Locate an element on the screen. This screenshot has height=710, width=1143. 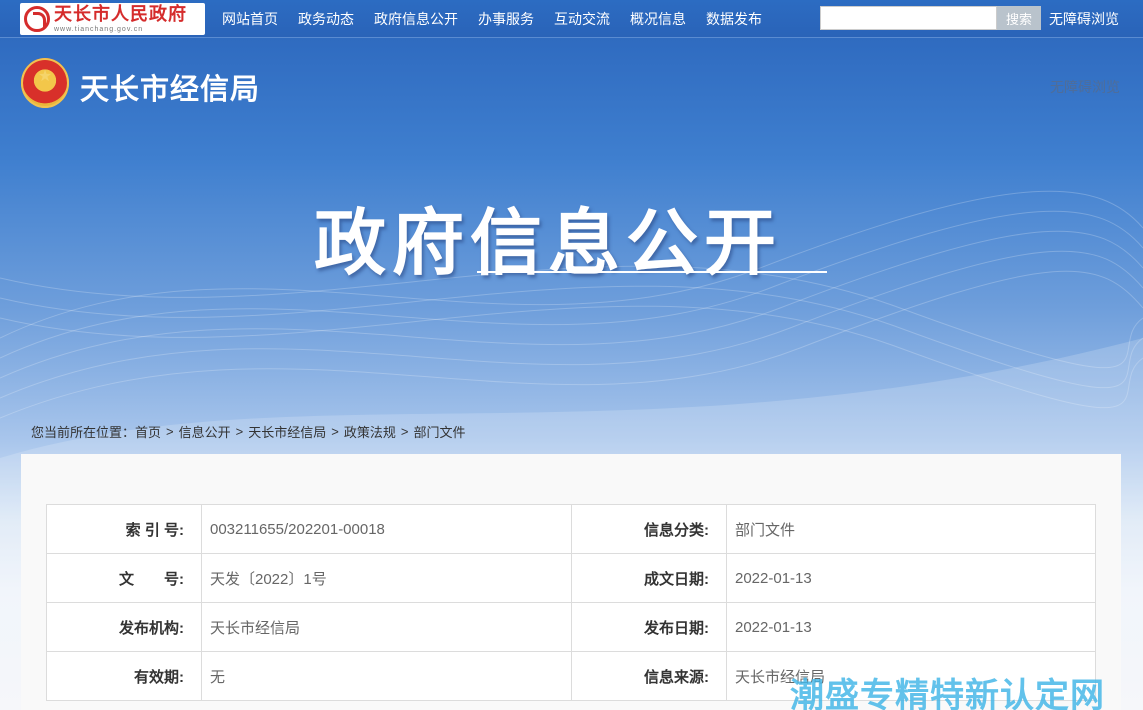
meta-value-document-number: 天发〔2022〕1号 is located at coordinates (386, 578).